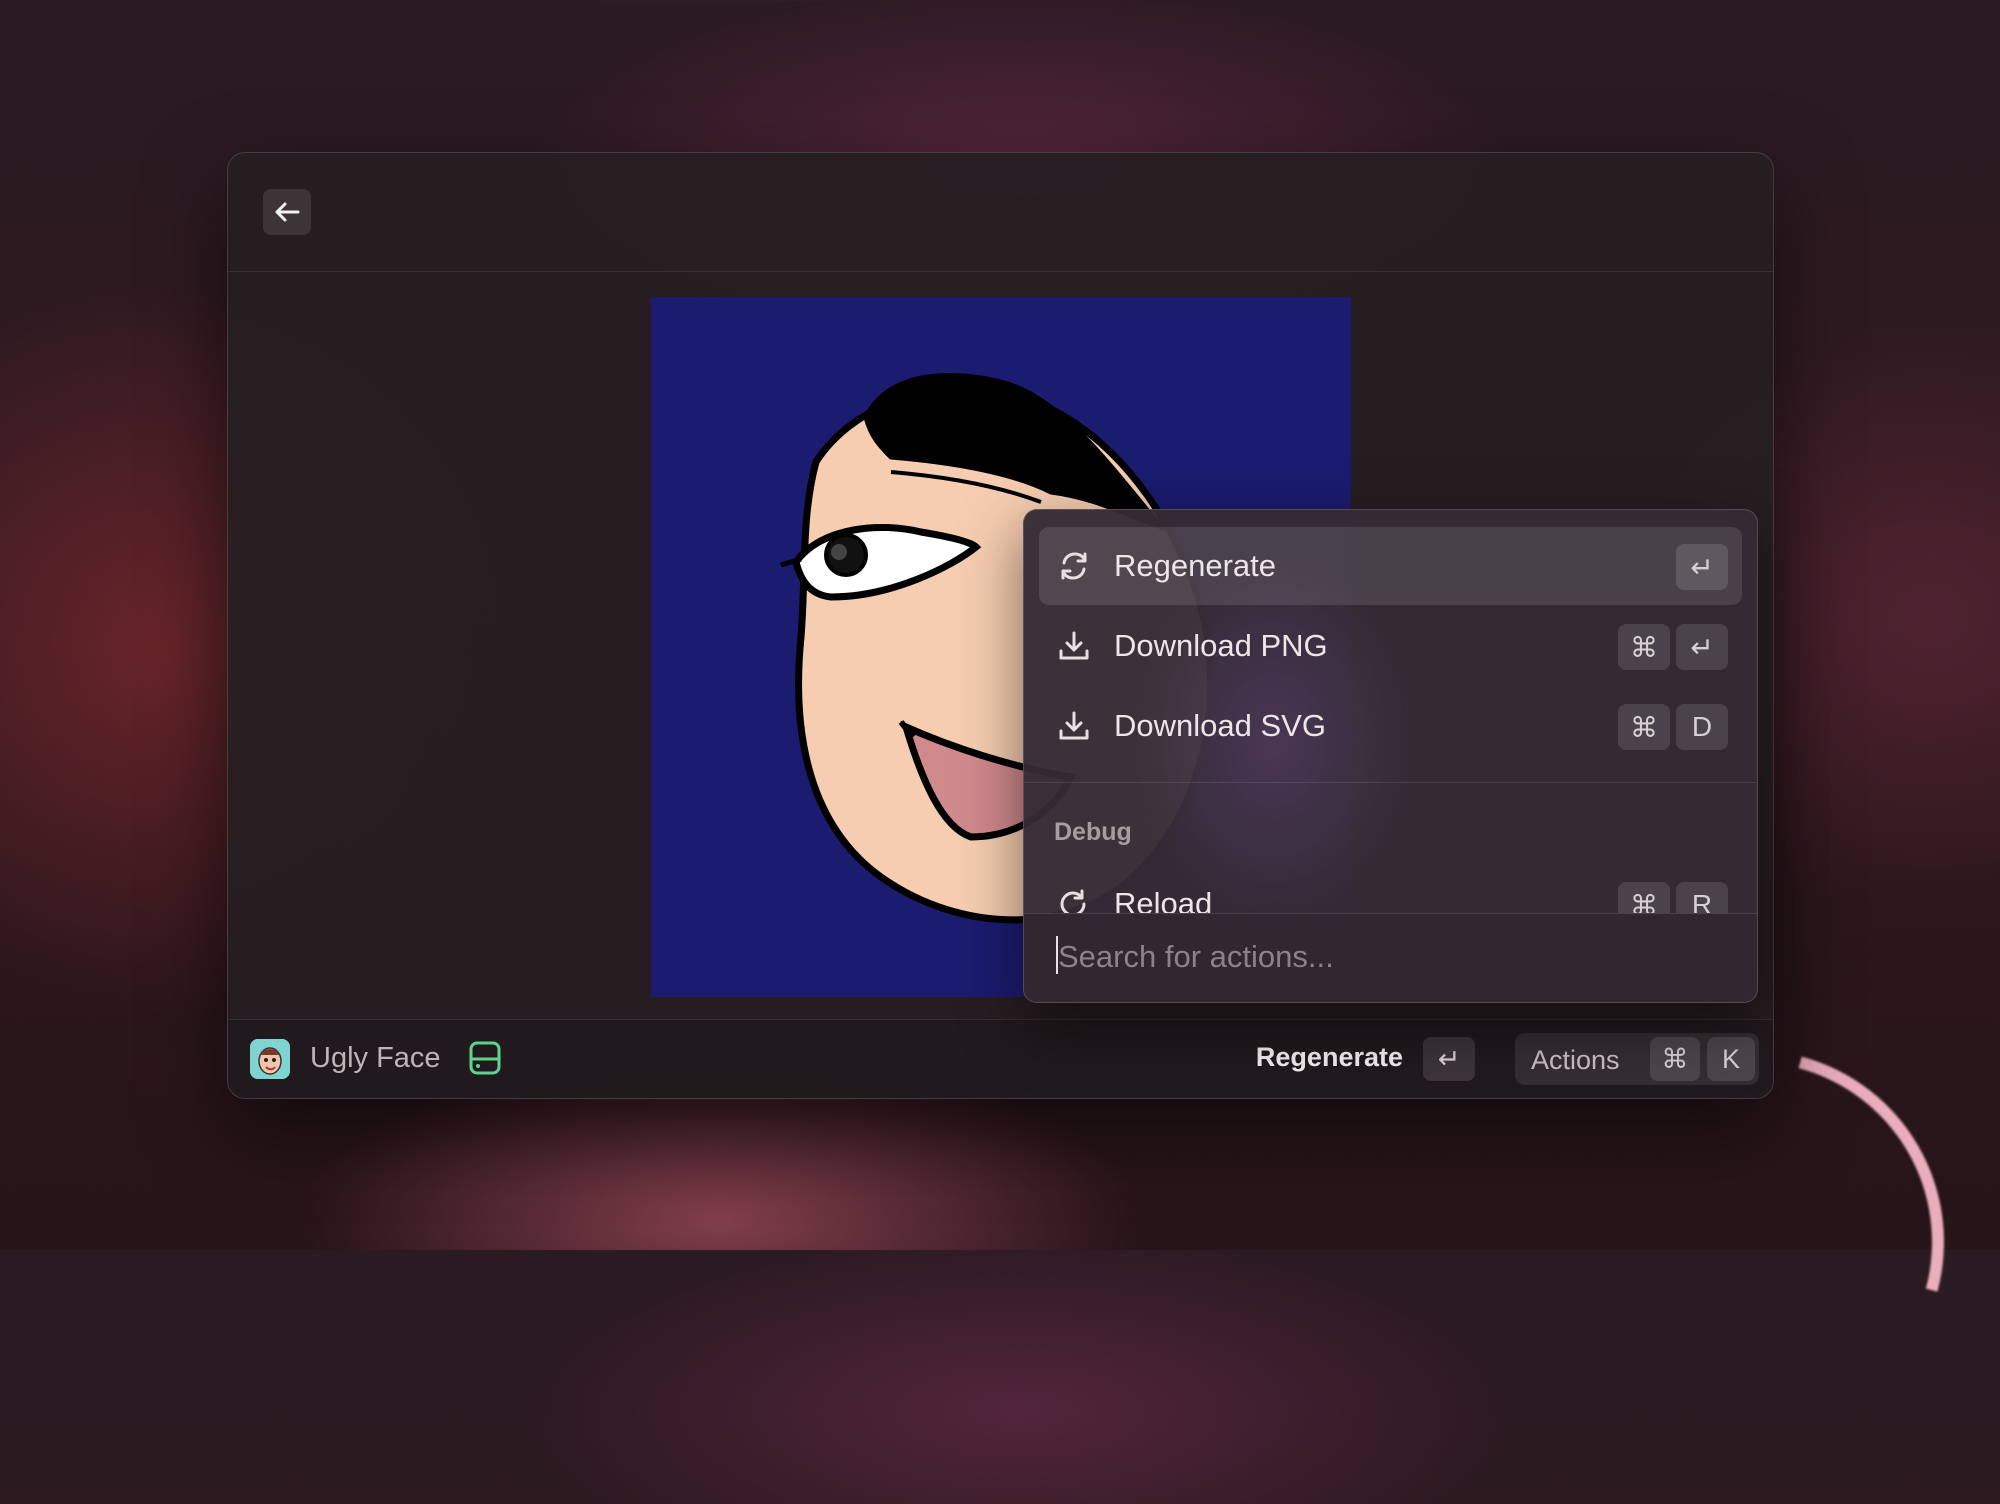  I want to click on arrow-left-icon, so click(287, 212).